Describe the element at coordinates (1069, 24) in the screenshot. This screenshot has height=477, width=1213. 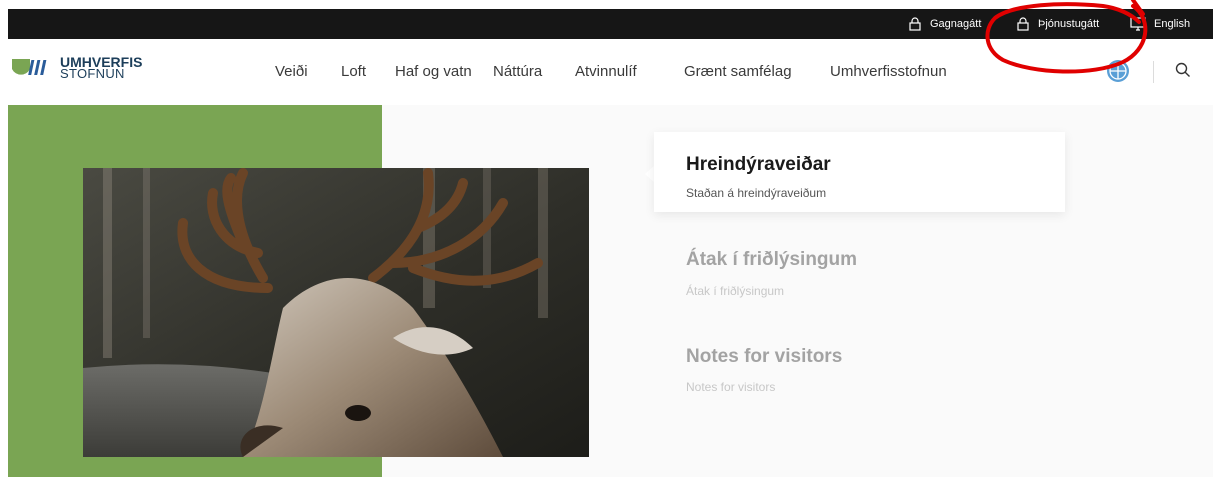
I see `thjonustugatt-label: Þjónustugátt` at that location.